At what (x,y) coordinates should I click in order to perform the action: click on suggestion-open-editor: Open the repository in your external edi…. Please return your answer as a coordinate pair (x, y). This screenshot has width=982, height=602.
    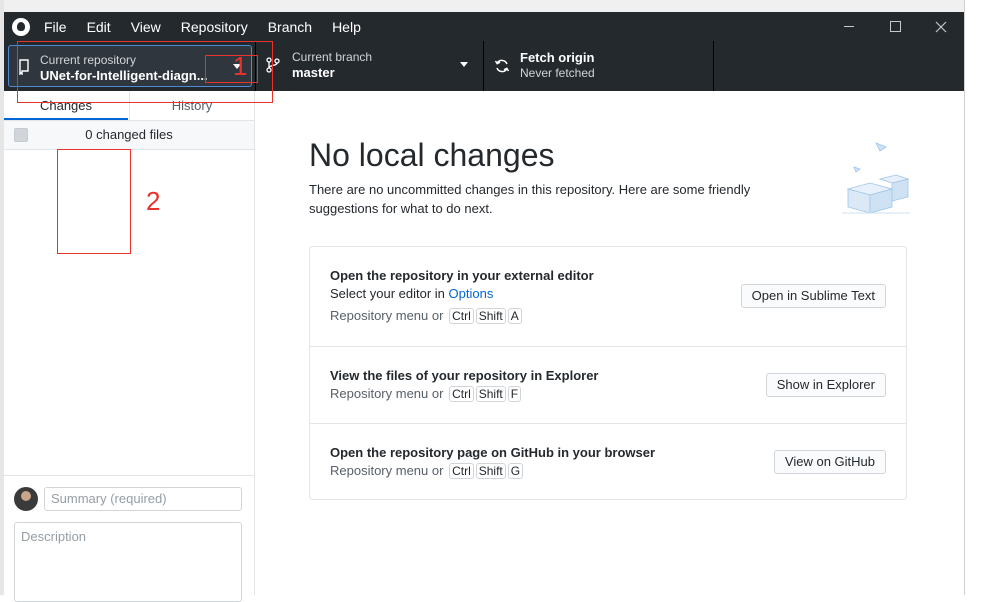
    Looking at the image, I should click on (608, 297).